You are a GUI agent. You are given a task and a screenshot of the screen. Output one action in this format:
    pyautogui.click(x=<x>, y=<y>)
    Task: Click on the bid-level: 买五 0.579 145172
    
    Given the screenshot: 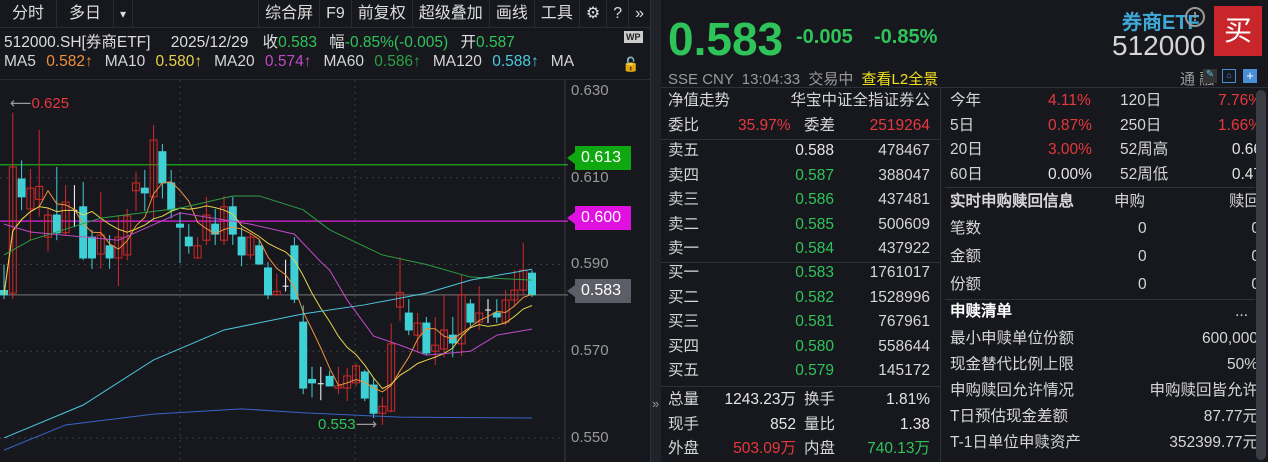 What is the action you would take?
    pyautogui.click(x=799, y=371)
    